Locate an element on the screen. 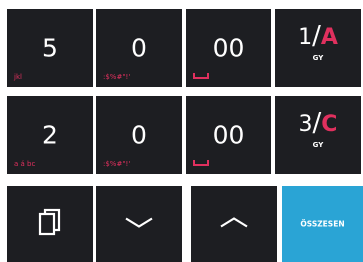  scroll-up-button is located at coordinates (234, 224).